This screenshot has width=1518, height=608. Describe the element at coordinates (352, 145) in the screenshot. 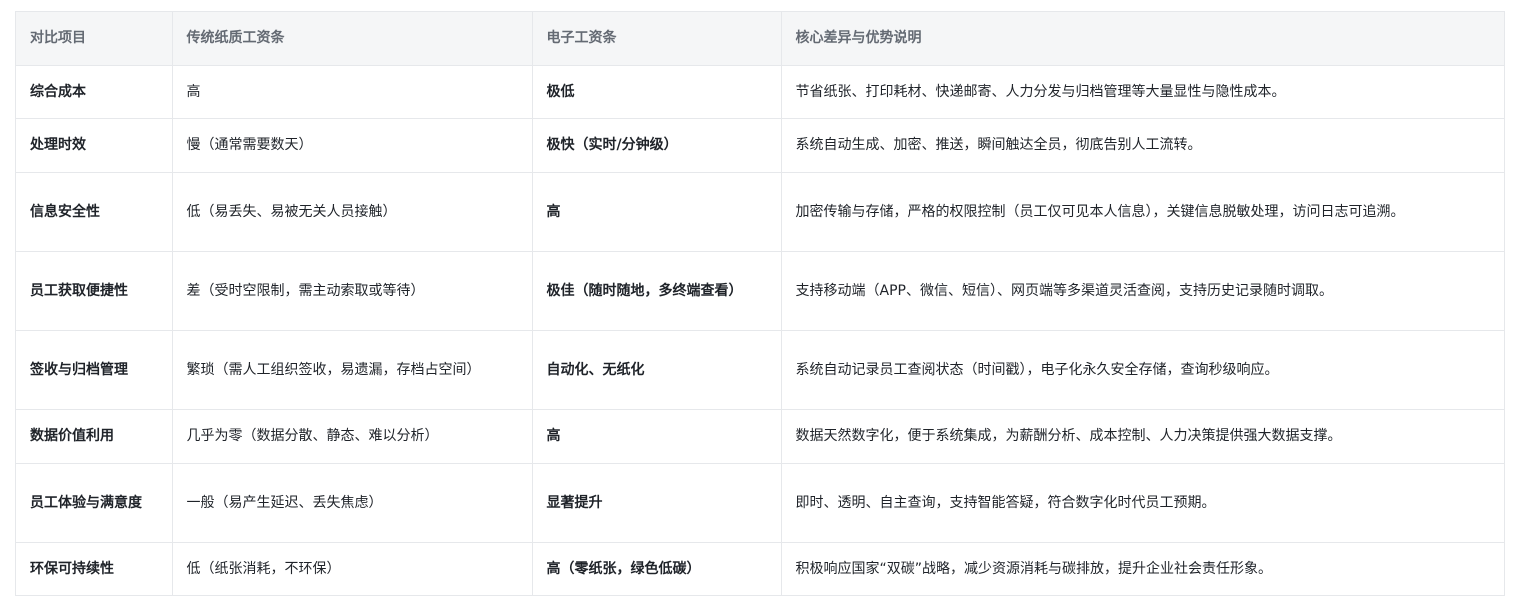

I see `row-paper: 慢（通常需要数天）` at that location.